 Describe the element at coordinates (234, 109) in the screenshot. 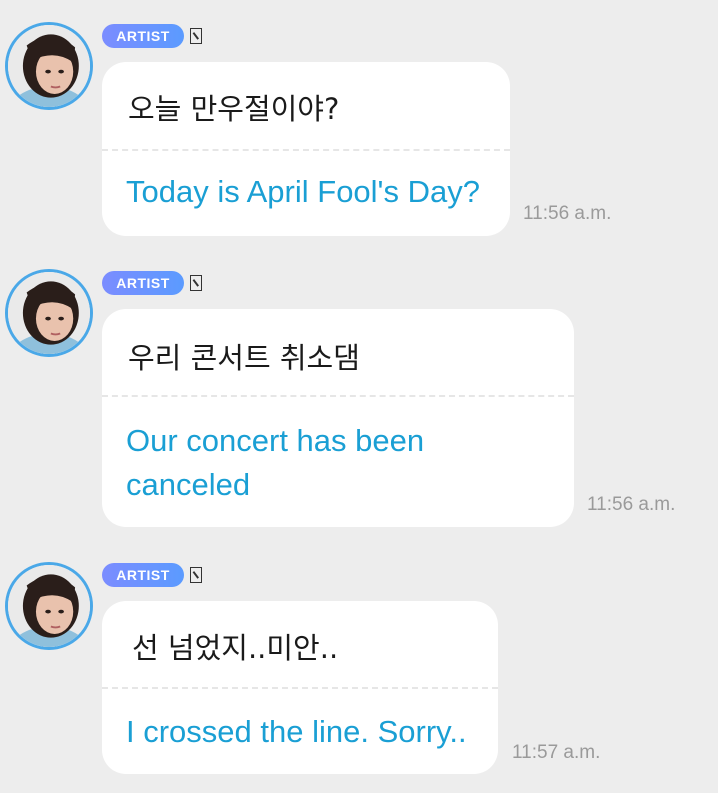

I see `original-text: 오늘 만우절이야?` at that location.